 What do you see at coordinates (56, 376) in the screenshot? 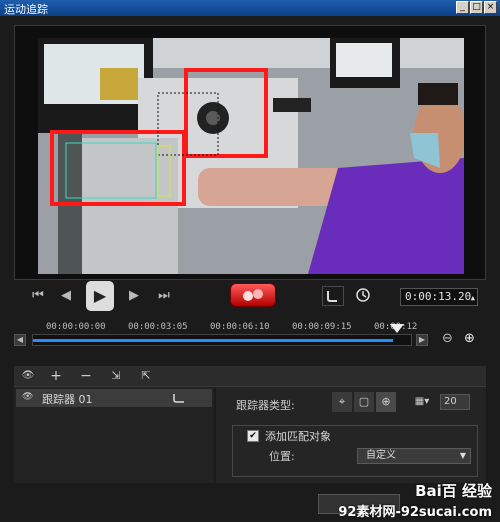
I see `add-tracker-button: +` at bounding box center [56, 376].